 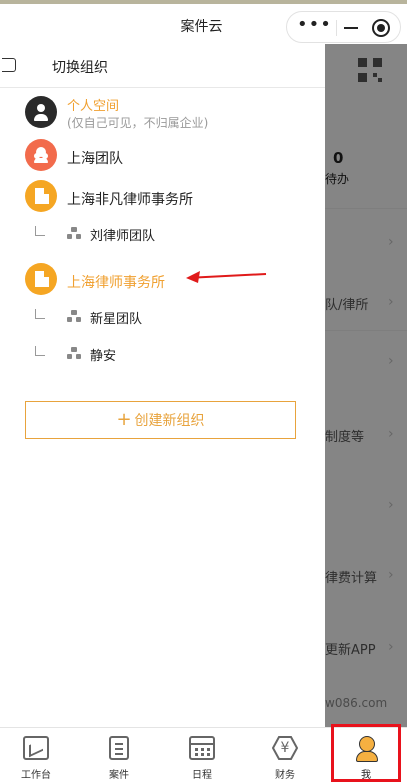 What do you see at coordinates (130, 200) in the screenshot?
I see `org-name: 上海非凡律师事务所` at bounding box center [130, 200].